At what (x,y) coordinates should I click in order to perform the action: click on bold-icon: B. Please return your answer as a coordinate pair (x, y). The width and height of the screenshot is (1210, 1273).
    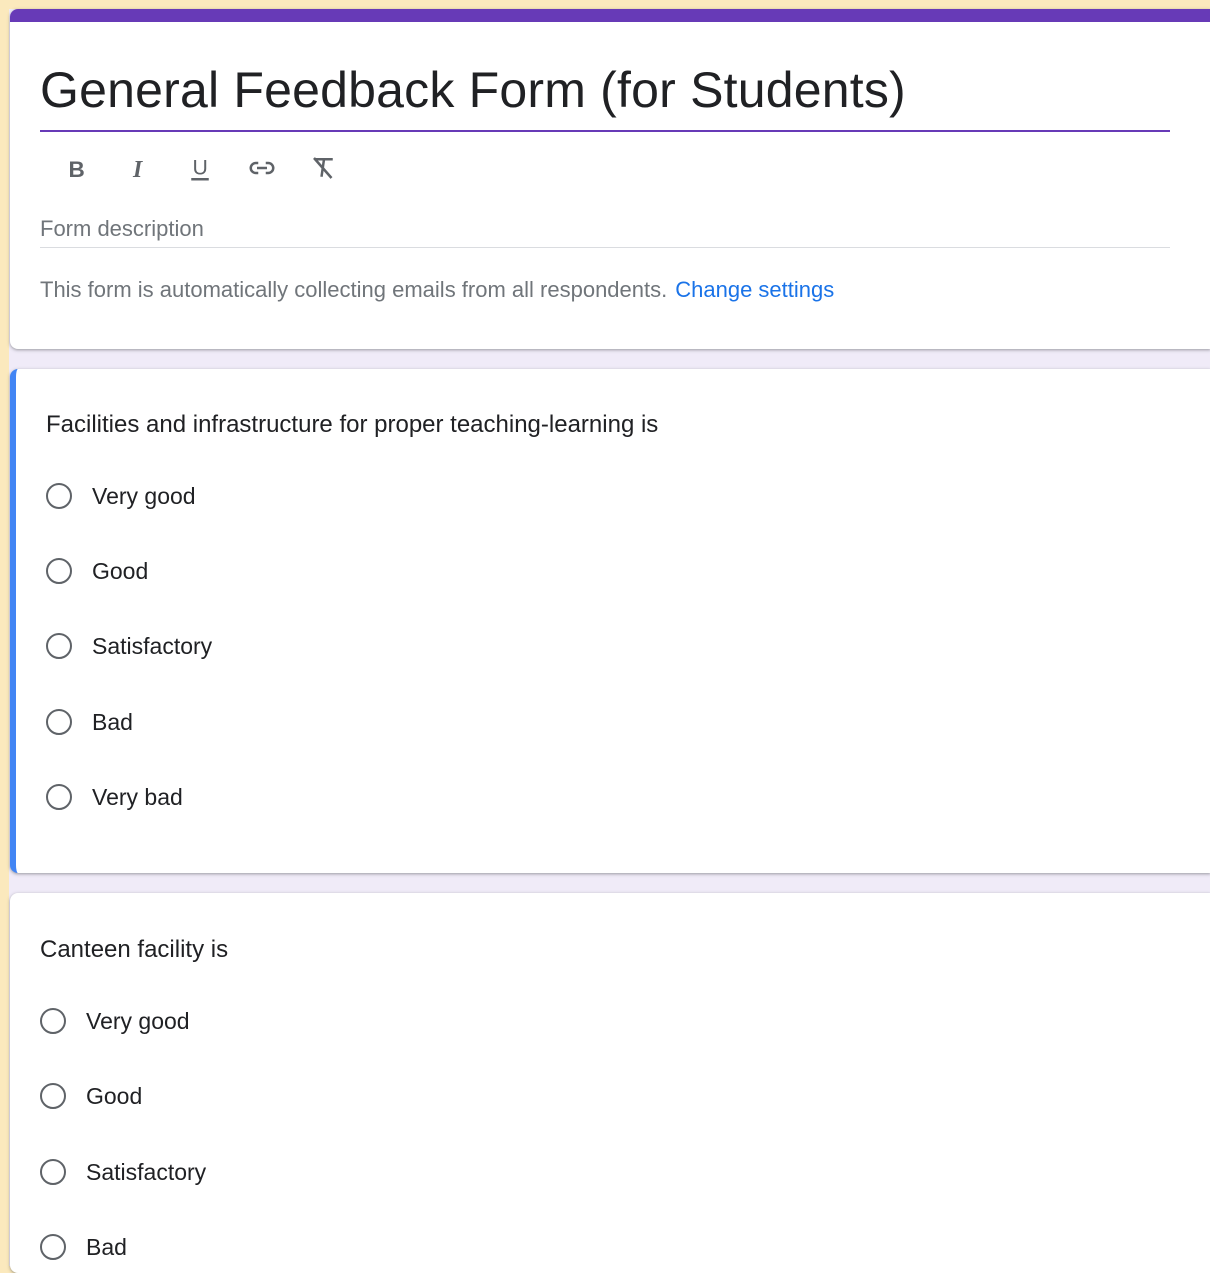
    Looking at the image, I should click on (77, 169).